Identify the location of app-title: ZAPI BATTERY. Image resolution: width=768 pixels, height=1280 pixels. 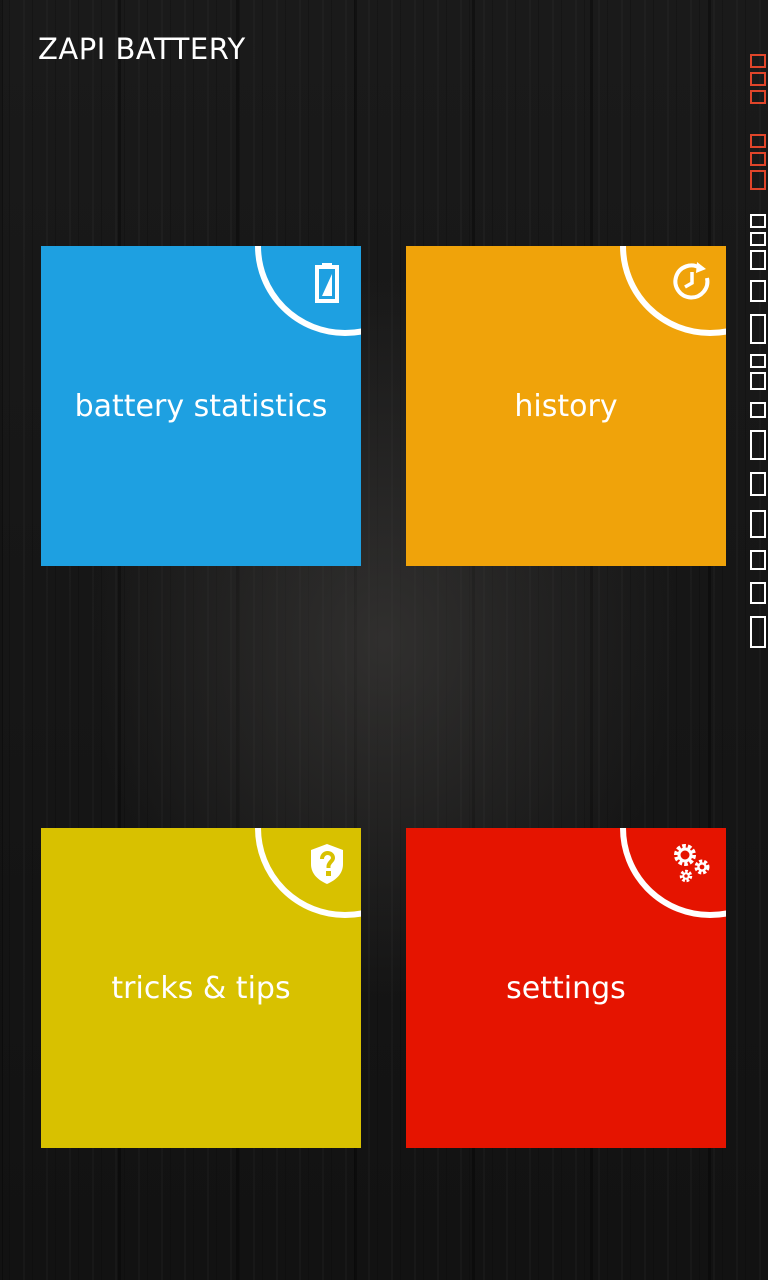
(142, 49).